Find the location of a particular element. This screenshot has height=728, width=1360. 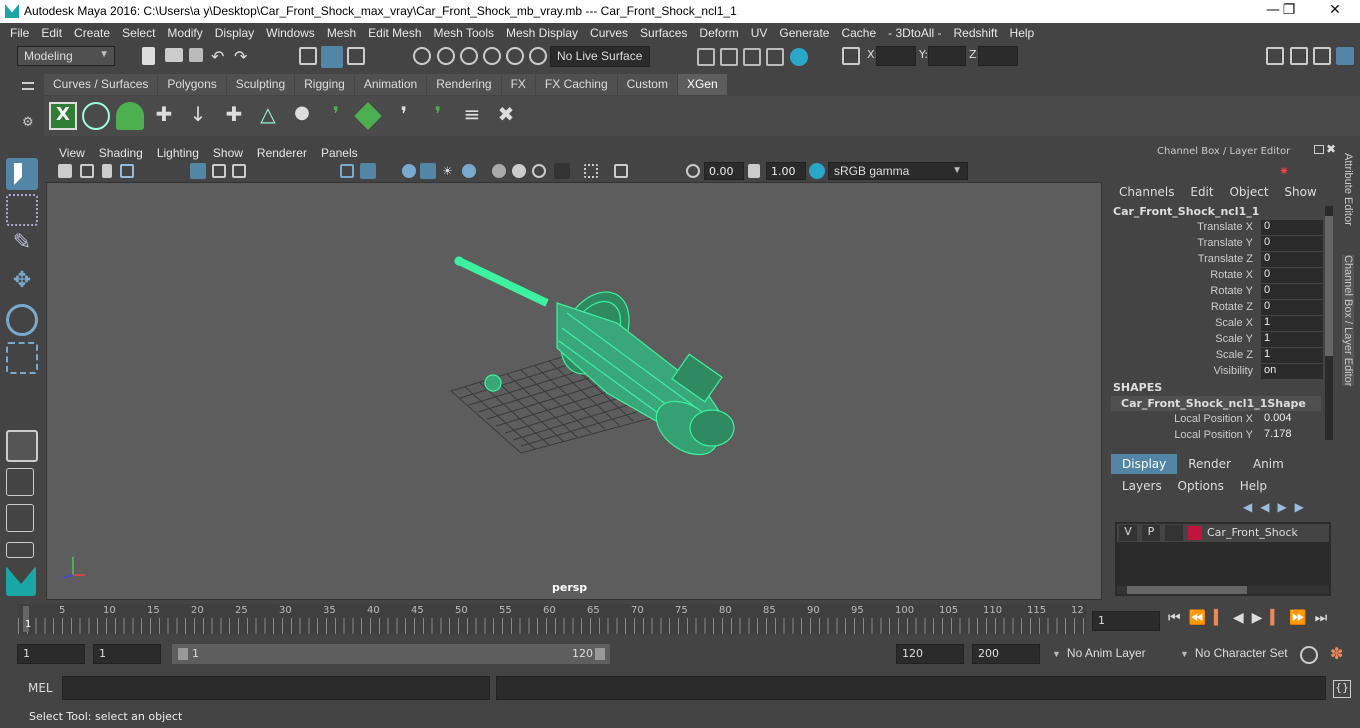

select-component-icon is located at coordinates (356, 56).